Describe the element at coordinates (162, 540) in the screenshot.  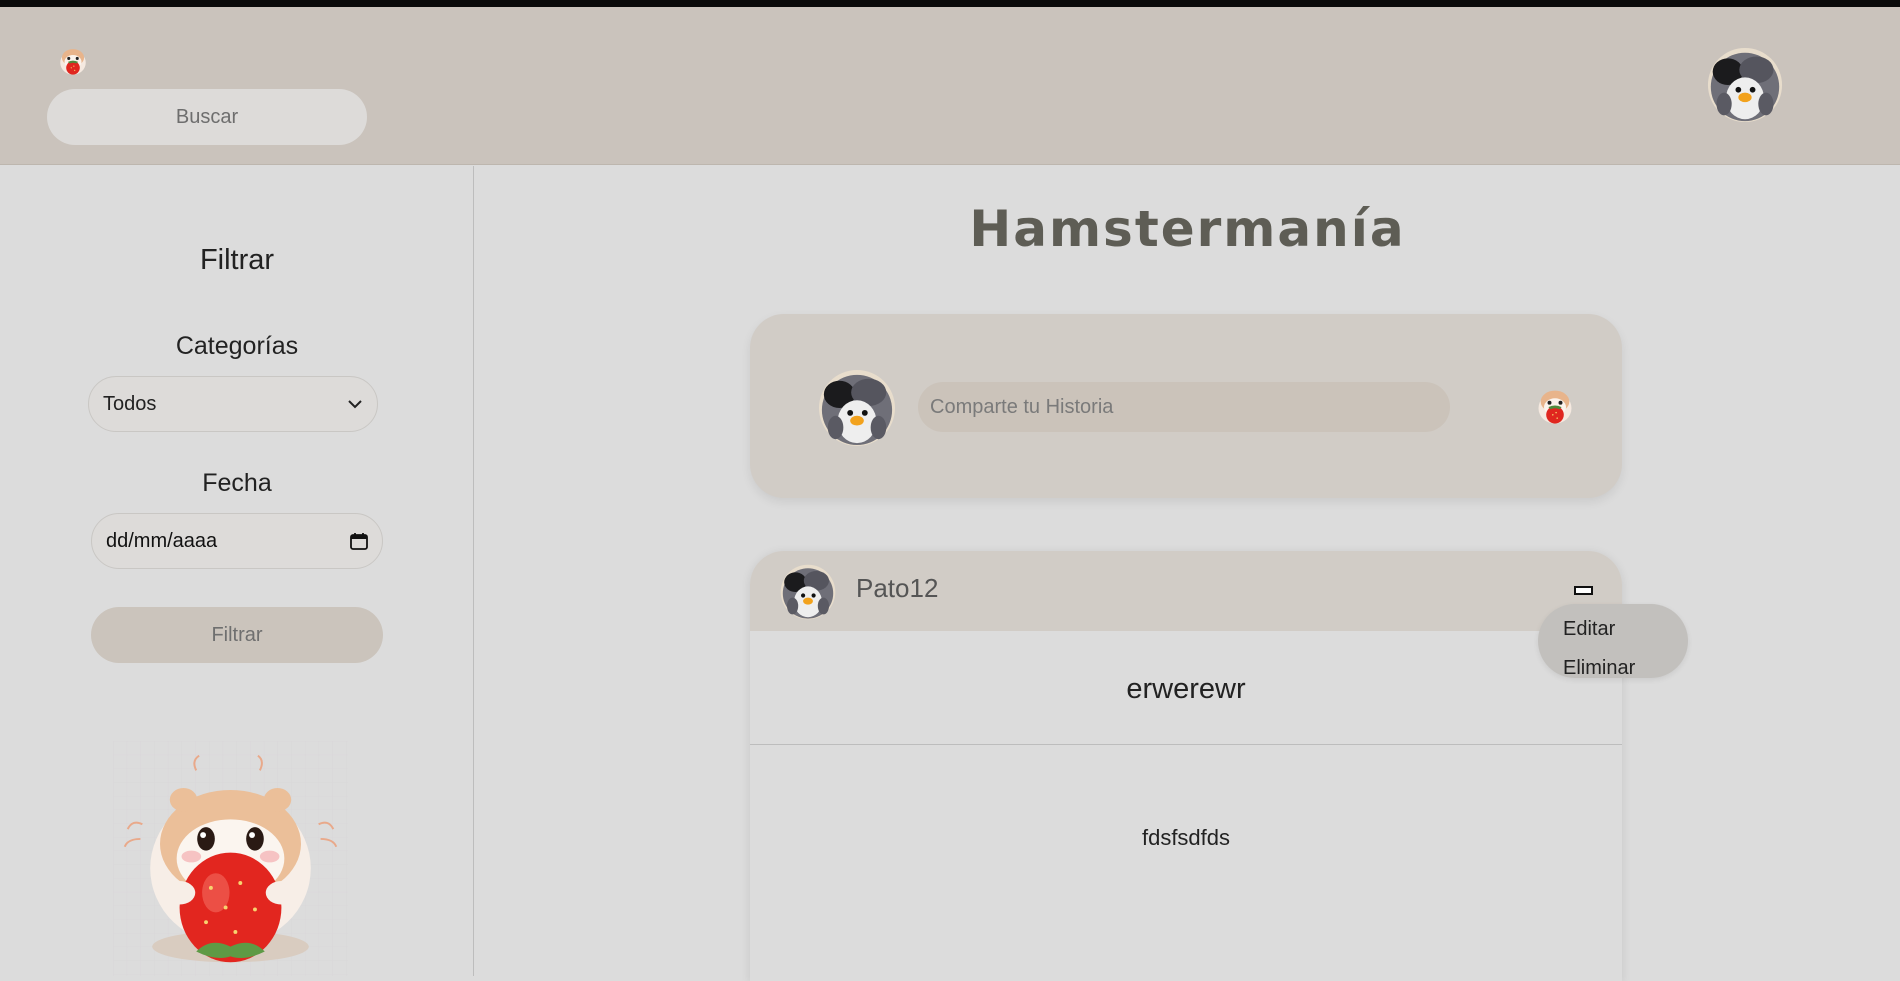
I see `date-placeholder: dd/mm/aaaa` at that location.